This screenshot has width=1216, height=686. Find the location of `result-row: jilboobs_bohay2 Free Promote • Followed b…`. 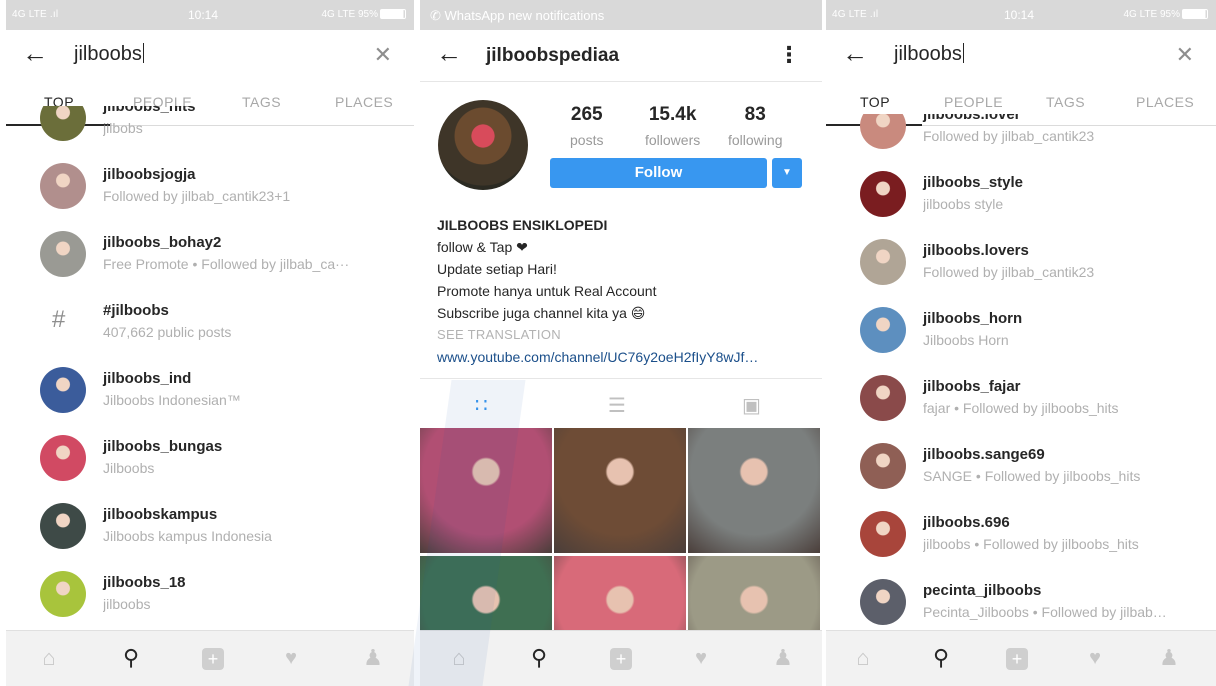

result-row: jilboobs_bohay2 Free Promote • Followed b… is located at coordinates (210, 254).